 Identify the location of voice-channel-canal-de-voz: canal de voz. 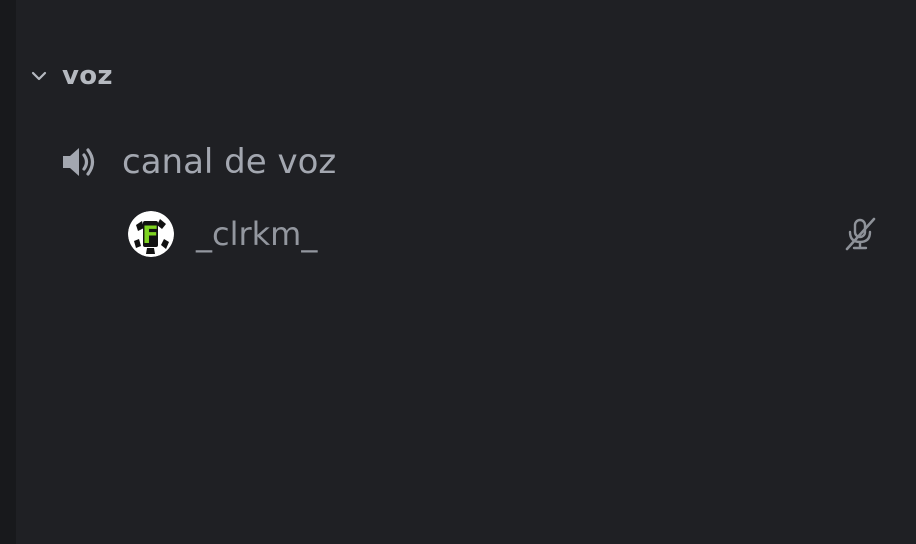
(196, 162).